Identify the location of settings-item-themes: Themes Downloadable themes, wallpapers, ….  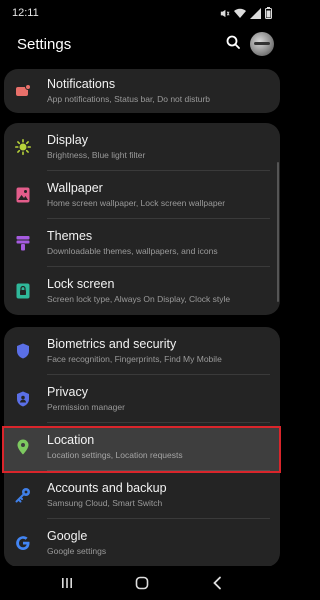
(142, 243).